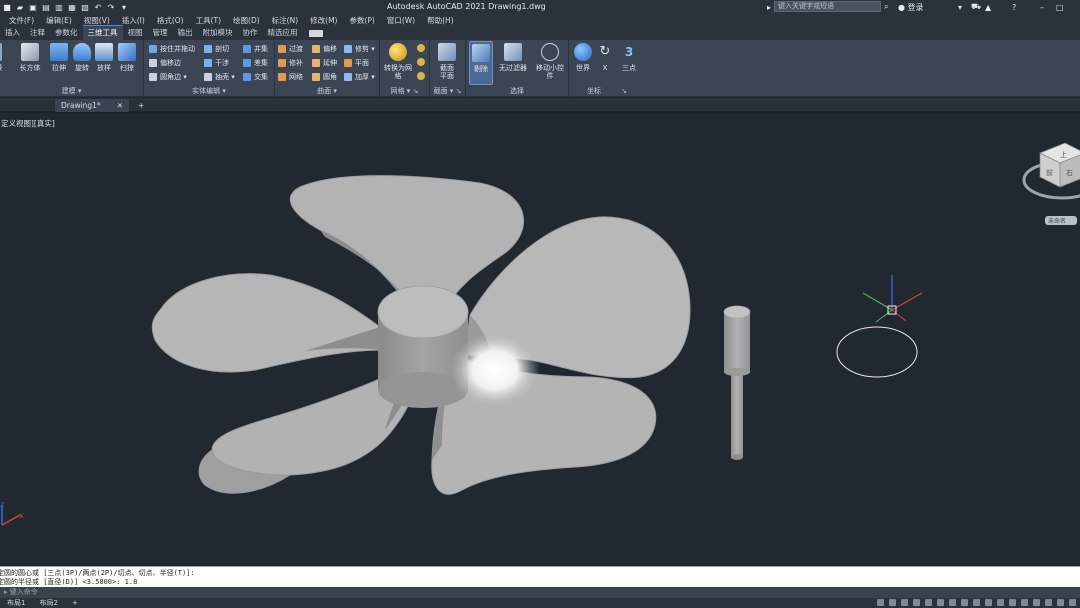 This screenshot has height=608, width=1080. What do you see at coordinates (135, 33) in the screenshot?
I see `tab-view: 视图` at bounding box center [135, 33].